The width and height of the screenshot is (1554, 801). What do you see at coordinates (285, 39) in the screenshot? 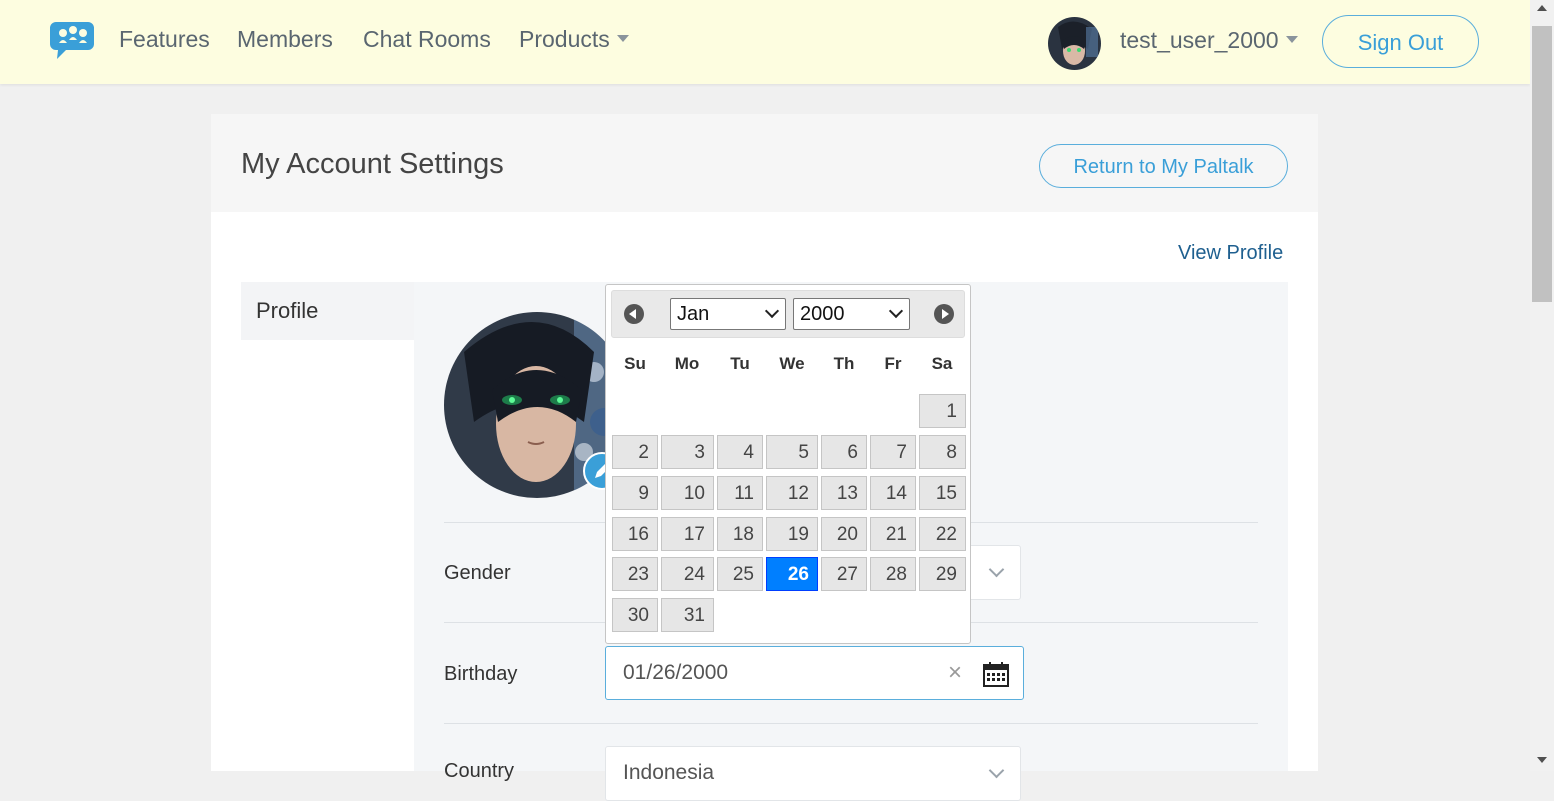
I see `nav-members: Members` at bounding box center [285, 39].